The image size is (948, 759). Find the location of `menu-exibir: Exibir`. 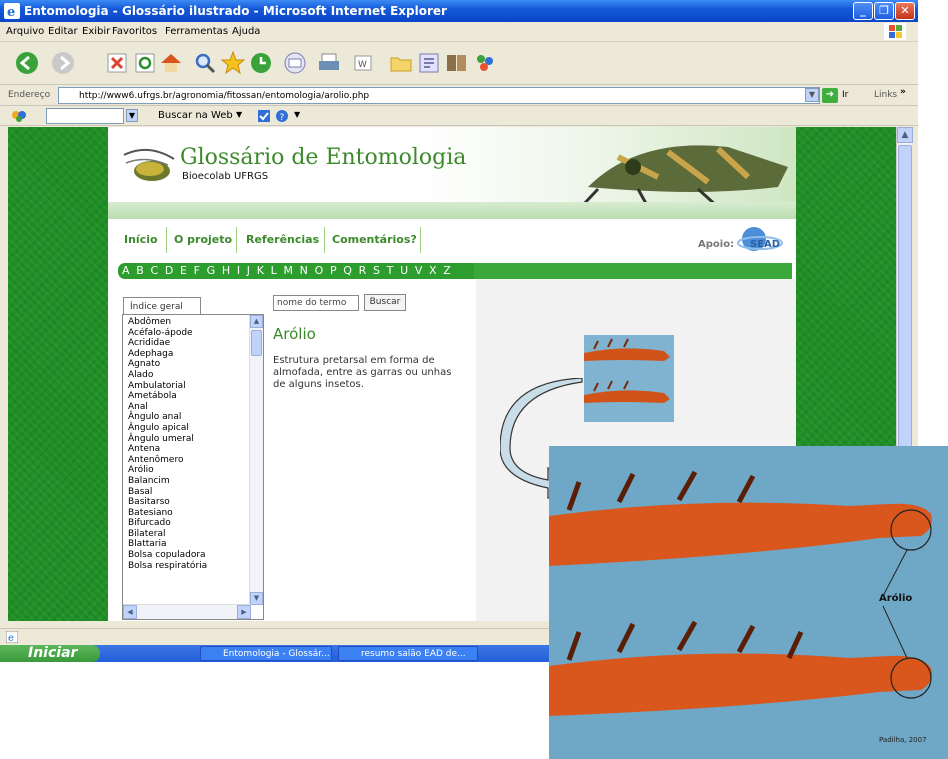

menu-exibir: Exibir is located at coordinates (96, 31).